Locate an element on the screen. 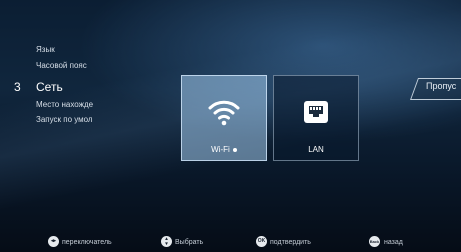 The width and height of the screenshot is (461, 252). lan-tile-label: LAN is located at coordinates (316, 149).